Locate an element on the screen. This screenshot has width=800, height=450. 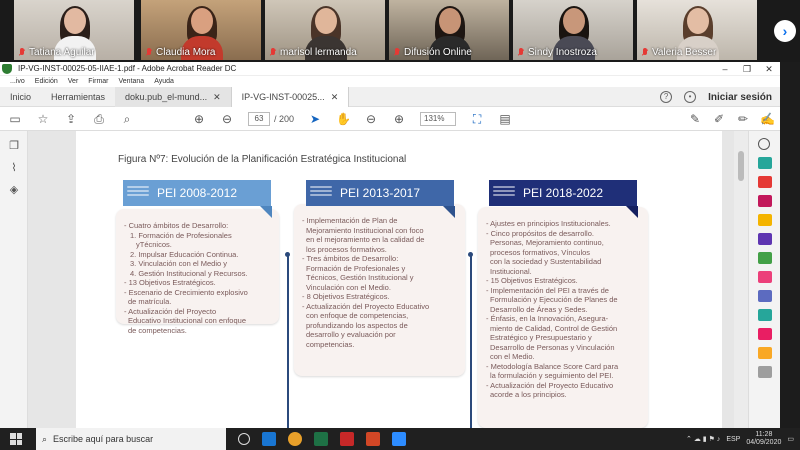
participant-name: Tatiana Aguilar is located at coordinates (62, 52).